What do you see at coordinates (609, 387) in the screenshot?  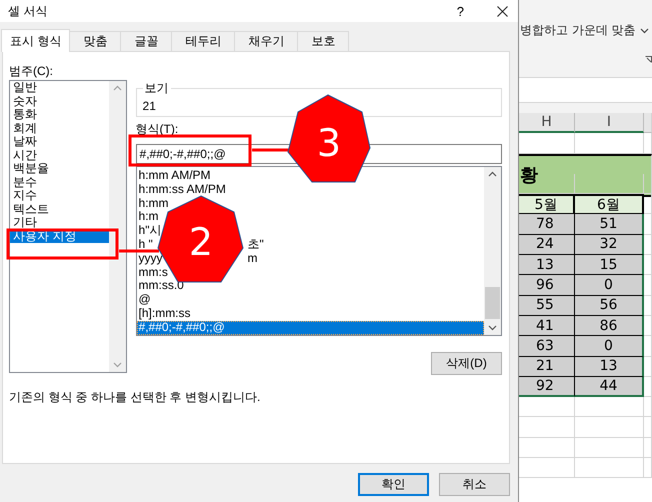 I see `table-cell: 44` at bounding box center [609, 387].